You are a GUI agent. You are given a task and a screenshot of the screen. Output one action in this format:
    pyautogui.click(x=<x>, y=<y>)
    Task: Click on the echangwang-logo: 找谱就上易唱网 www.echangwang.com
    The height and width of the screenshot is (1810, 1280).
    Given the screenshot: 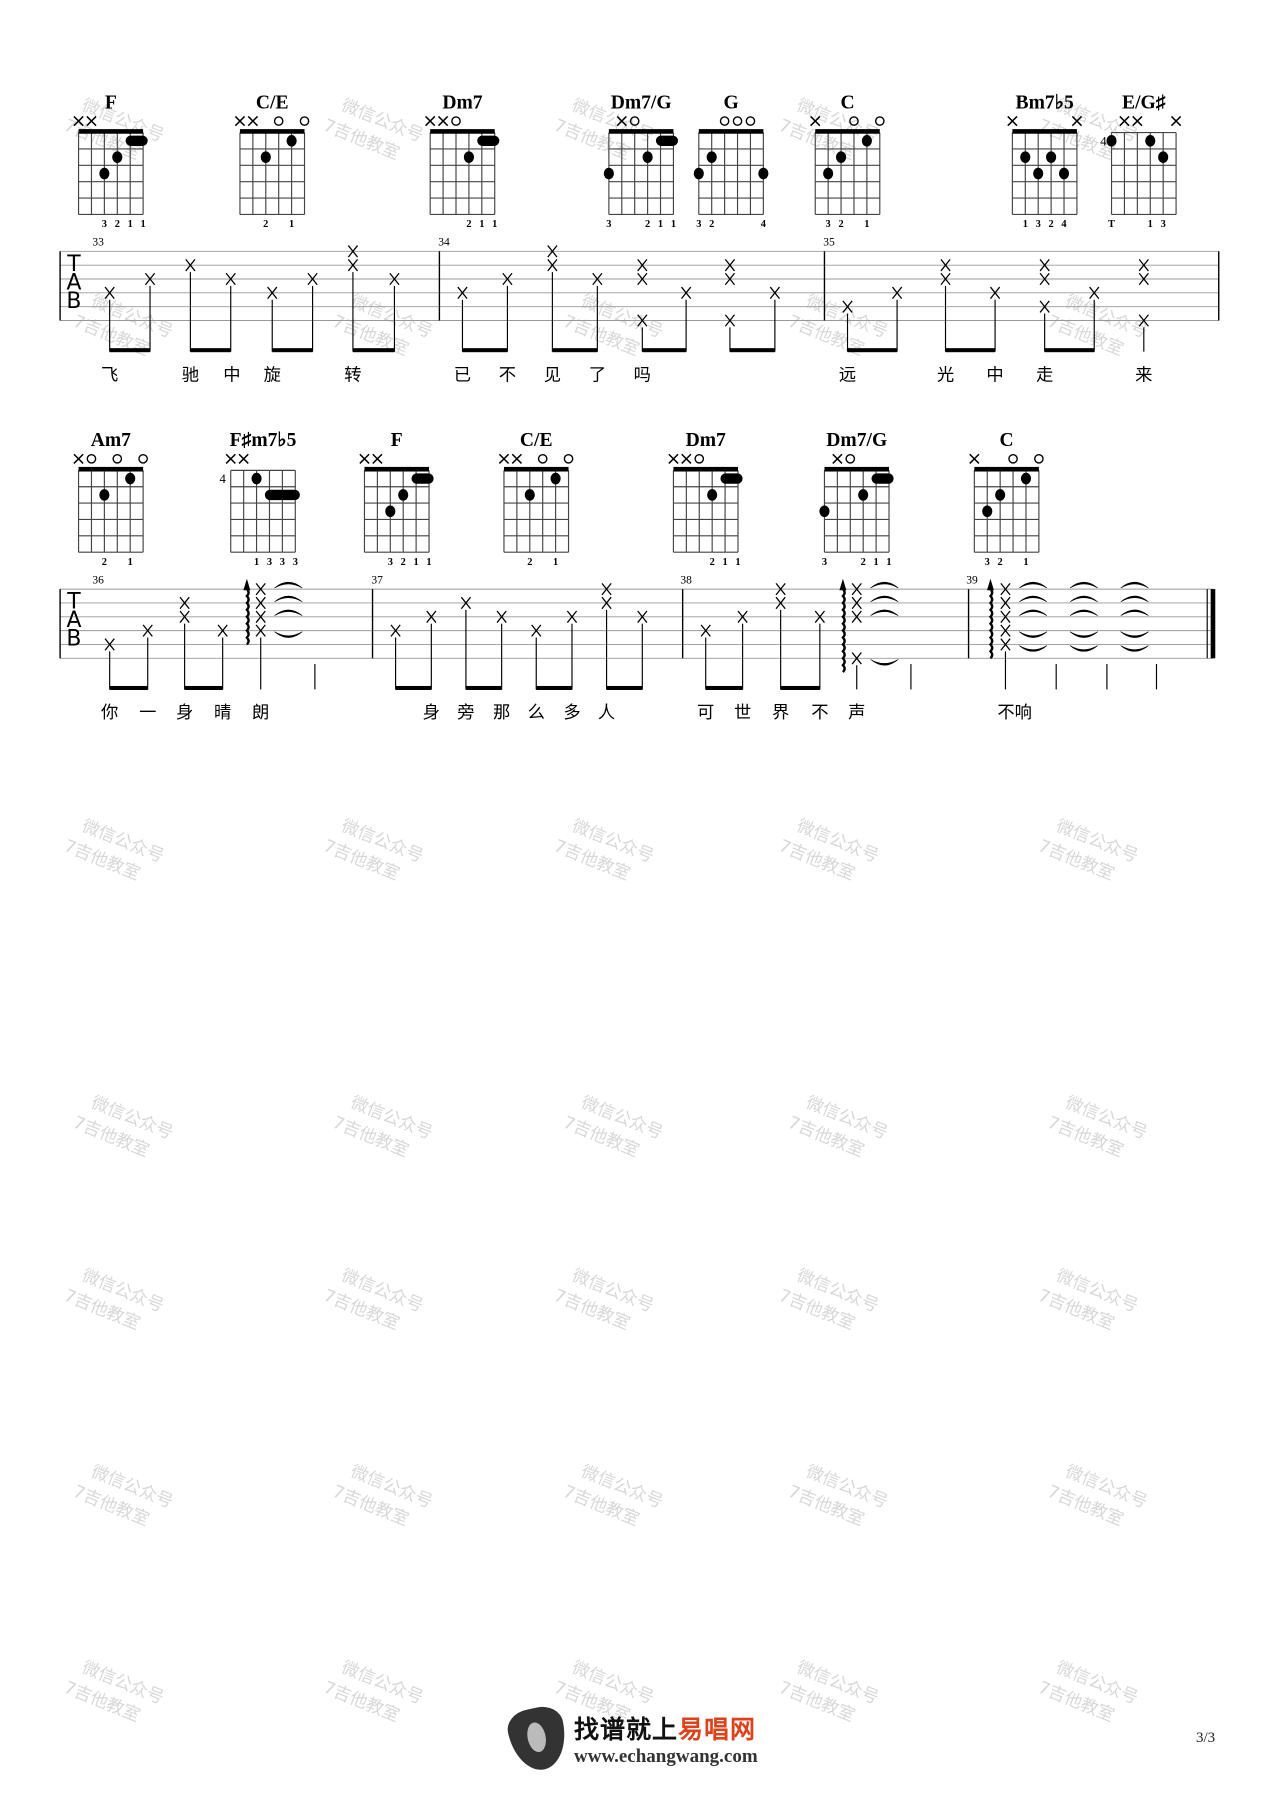 What is the action you would take?
    pyautogui.click(x=631, y=1739)
    